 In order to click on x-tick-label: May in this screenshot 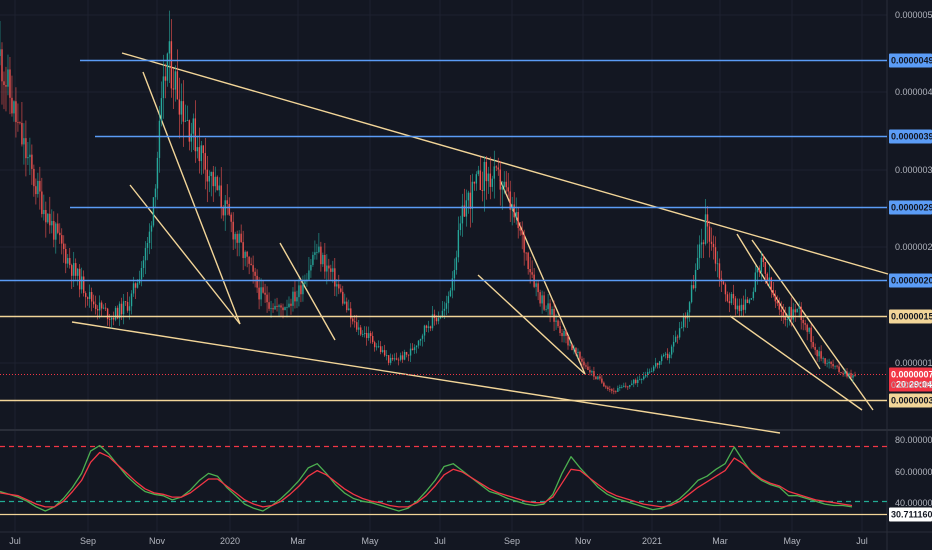, I will do `click(370, 541)`.